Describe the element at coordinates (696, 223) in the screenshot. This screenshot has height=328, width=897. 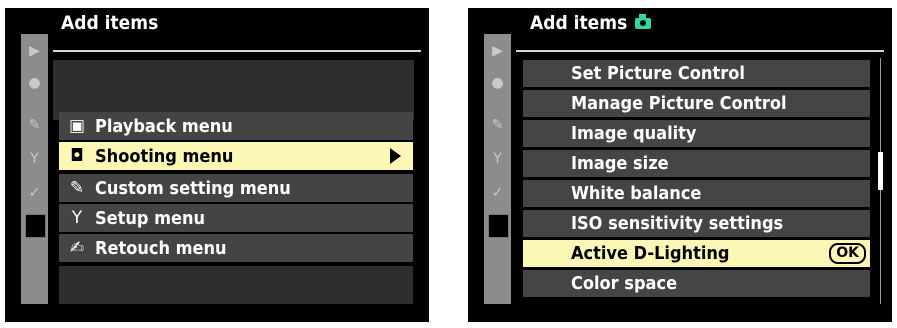
I see `list-item: ISO sensitivity settings` at that location.